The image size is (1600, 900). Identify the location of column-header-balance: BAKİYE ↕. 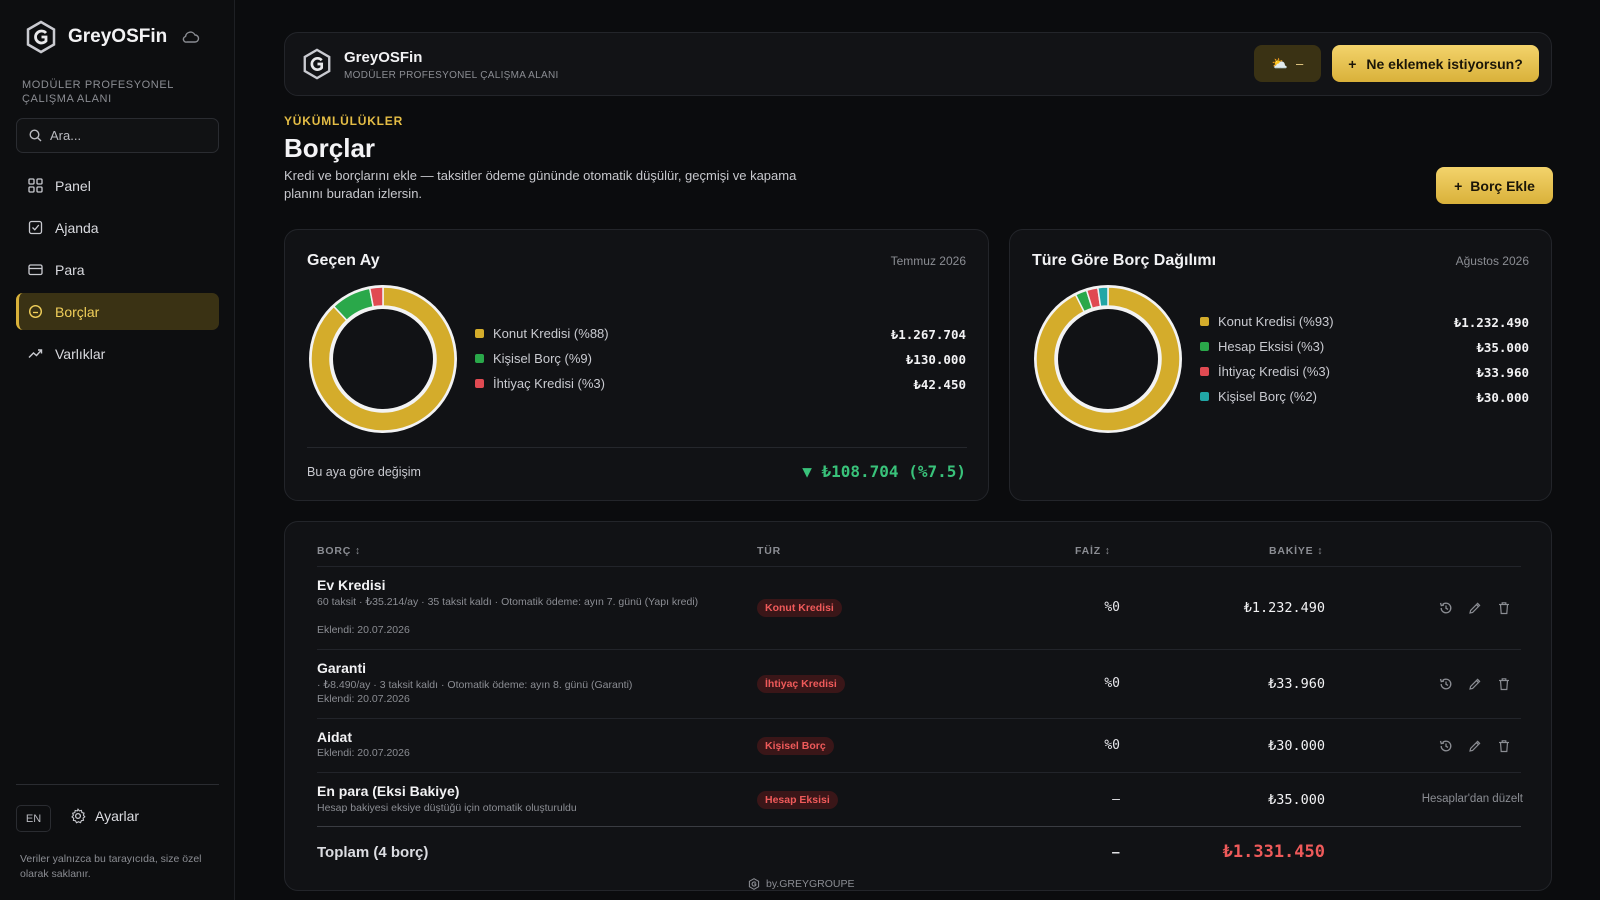
(1296, 551).